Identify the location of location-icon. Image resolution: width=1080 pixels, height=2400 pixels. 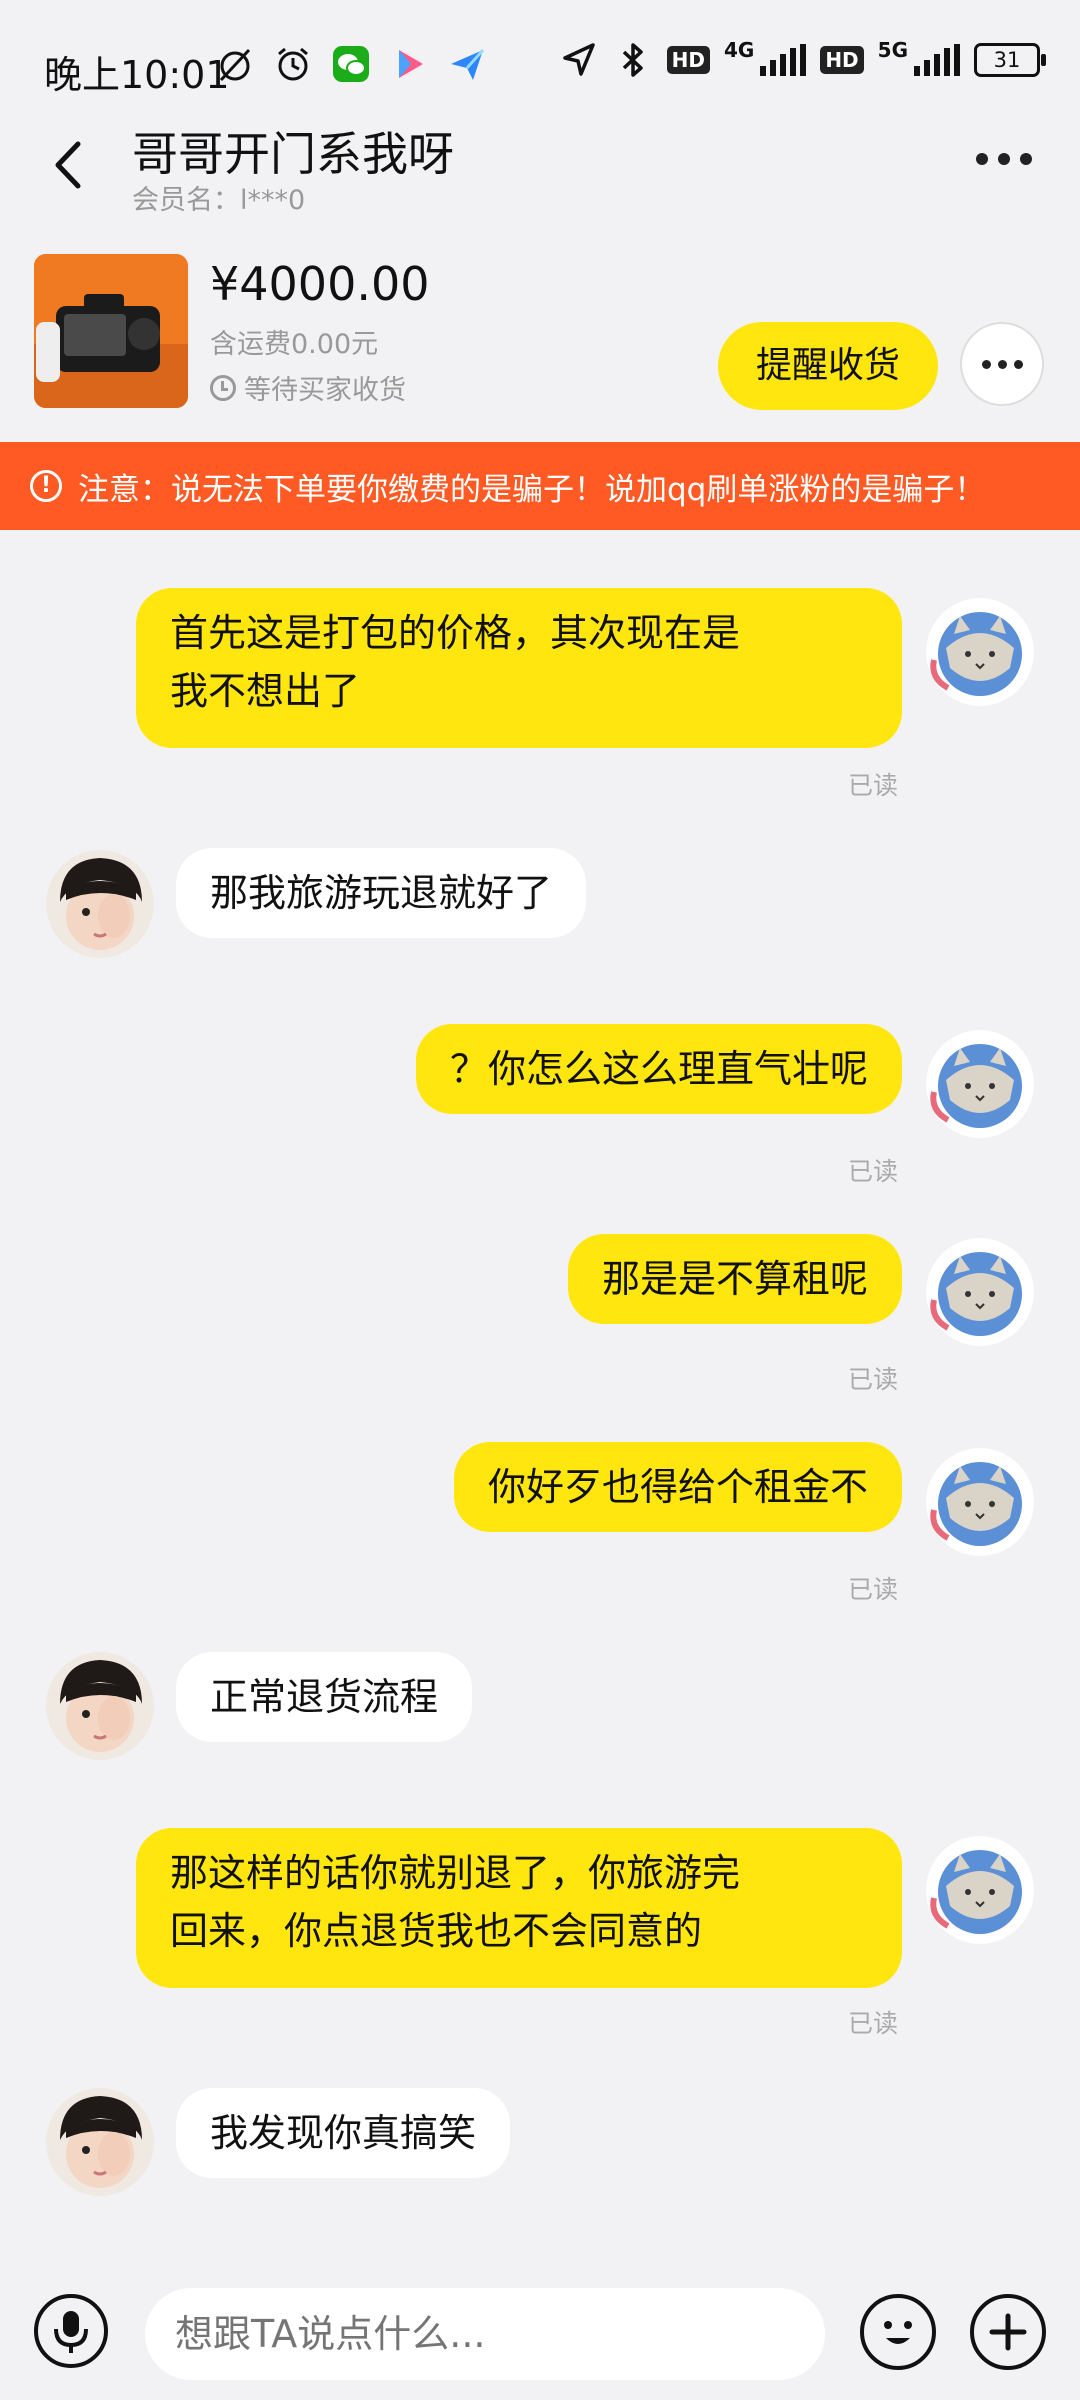
(578, 59).